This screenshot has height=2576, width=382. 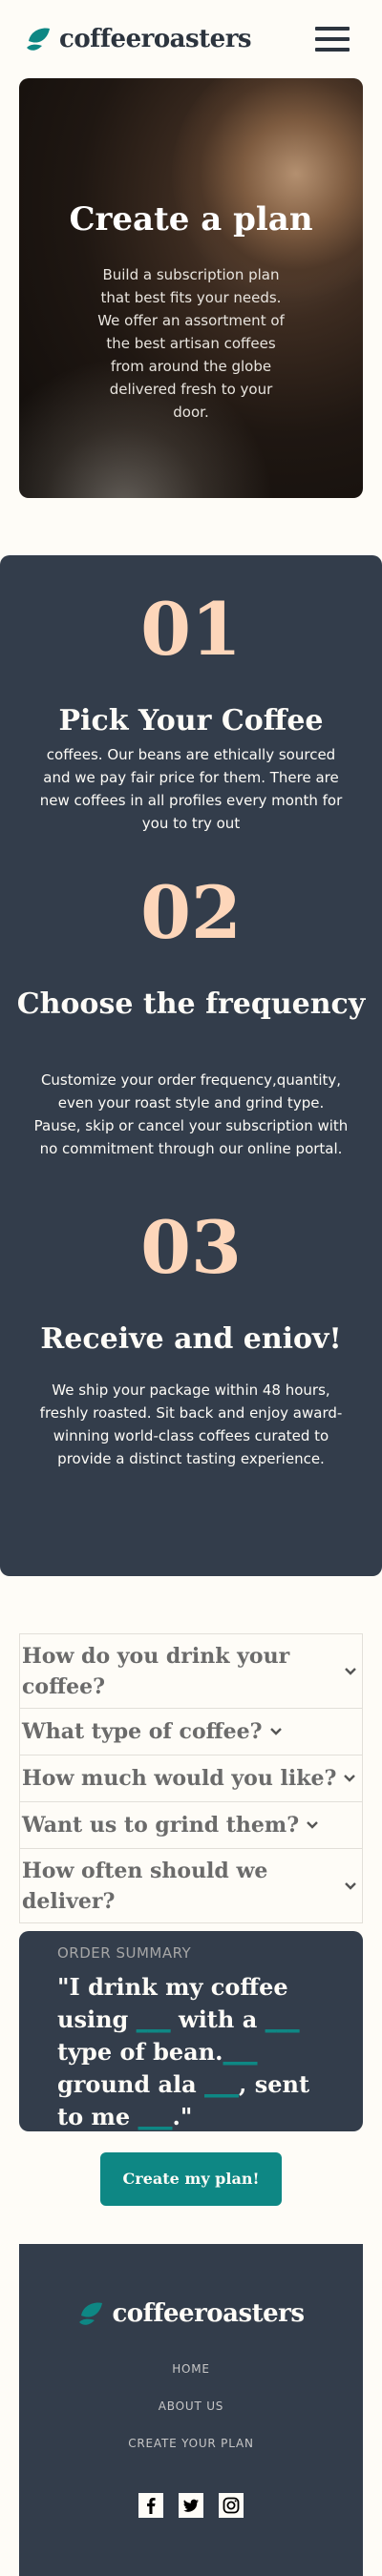 I want to click on footer-brand-logo: coffeeroasters, so click(x=191, y=2313).